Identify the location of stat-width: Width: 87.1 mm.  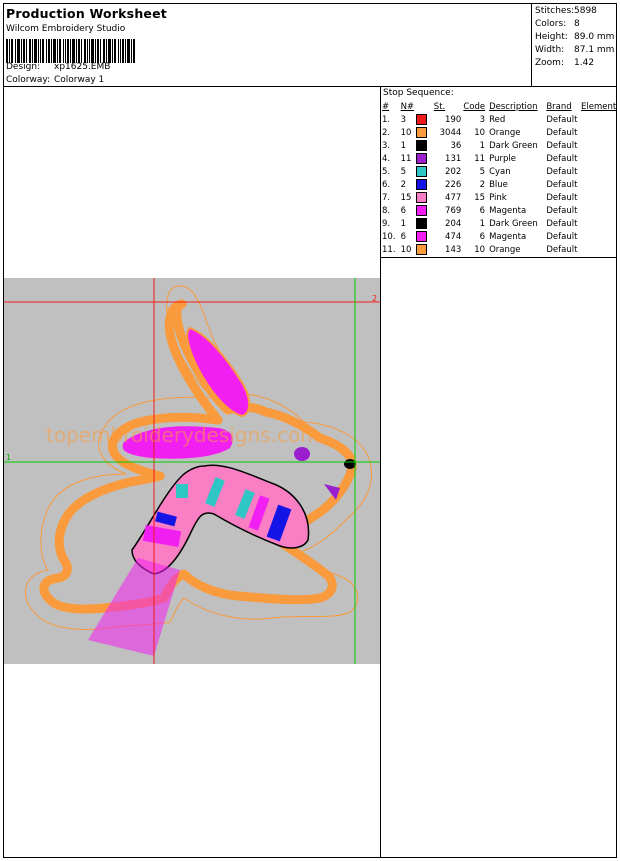
(575, 50).